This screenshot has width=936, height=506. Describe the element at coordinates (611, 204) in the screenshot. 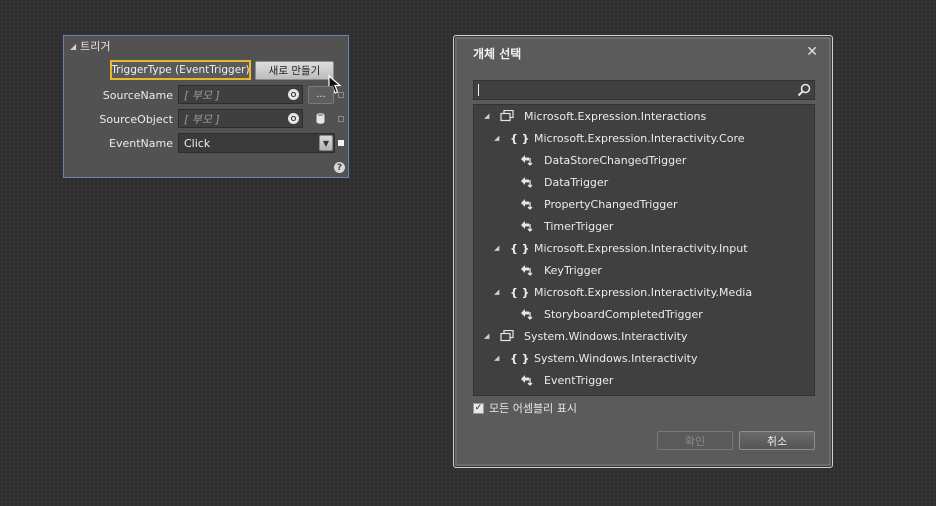

I see `tree-item-label: PropertyChangedTrigger` at that location.